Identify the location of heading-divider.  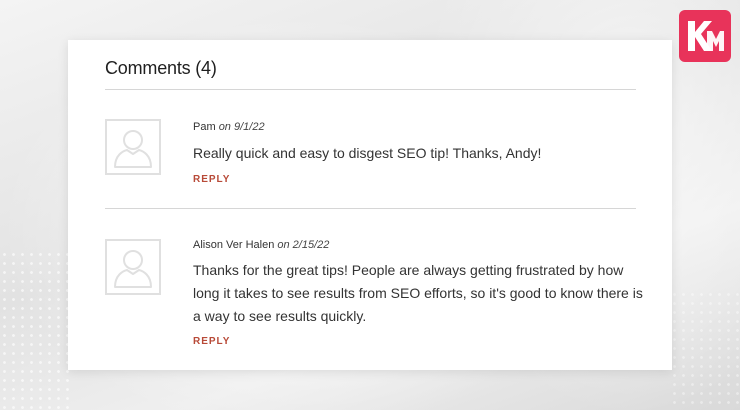
(370, 89).